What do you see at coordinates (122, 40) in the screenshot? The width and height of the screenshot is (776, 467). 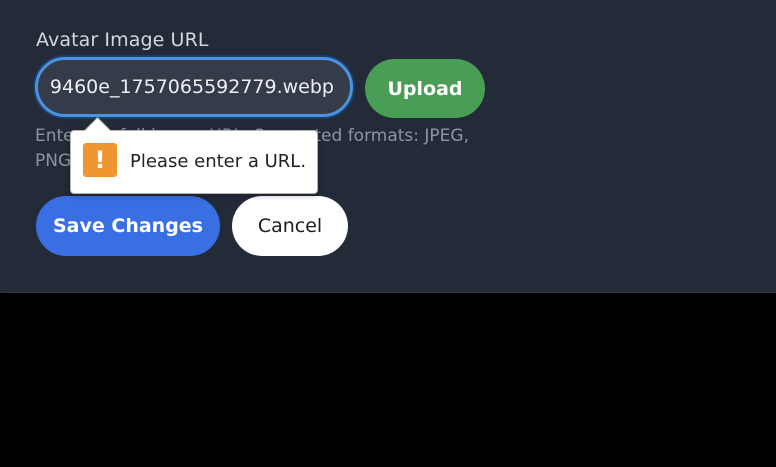 I see `avatar-url-label: Avatar Image URL` at bounding box center [122, 40].